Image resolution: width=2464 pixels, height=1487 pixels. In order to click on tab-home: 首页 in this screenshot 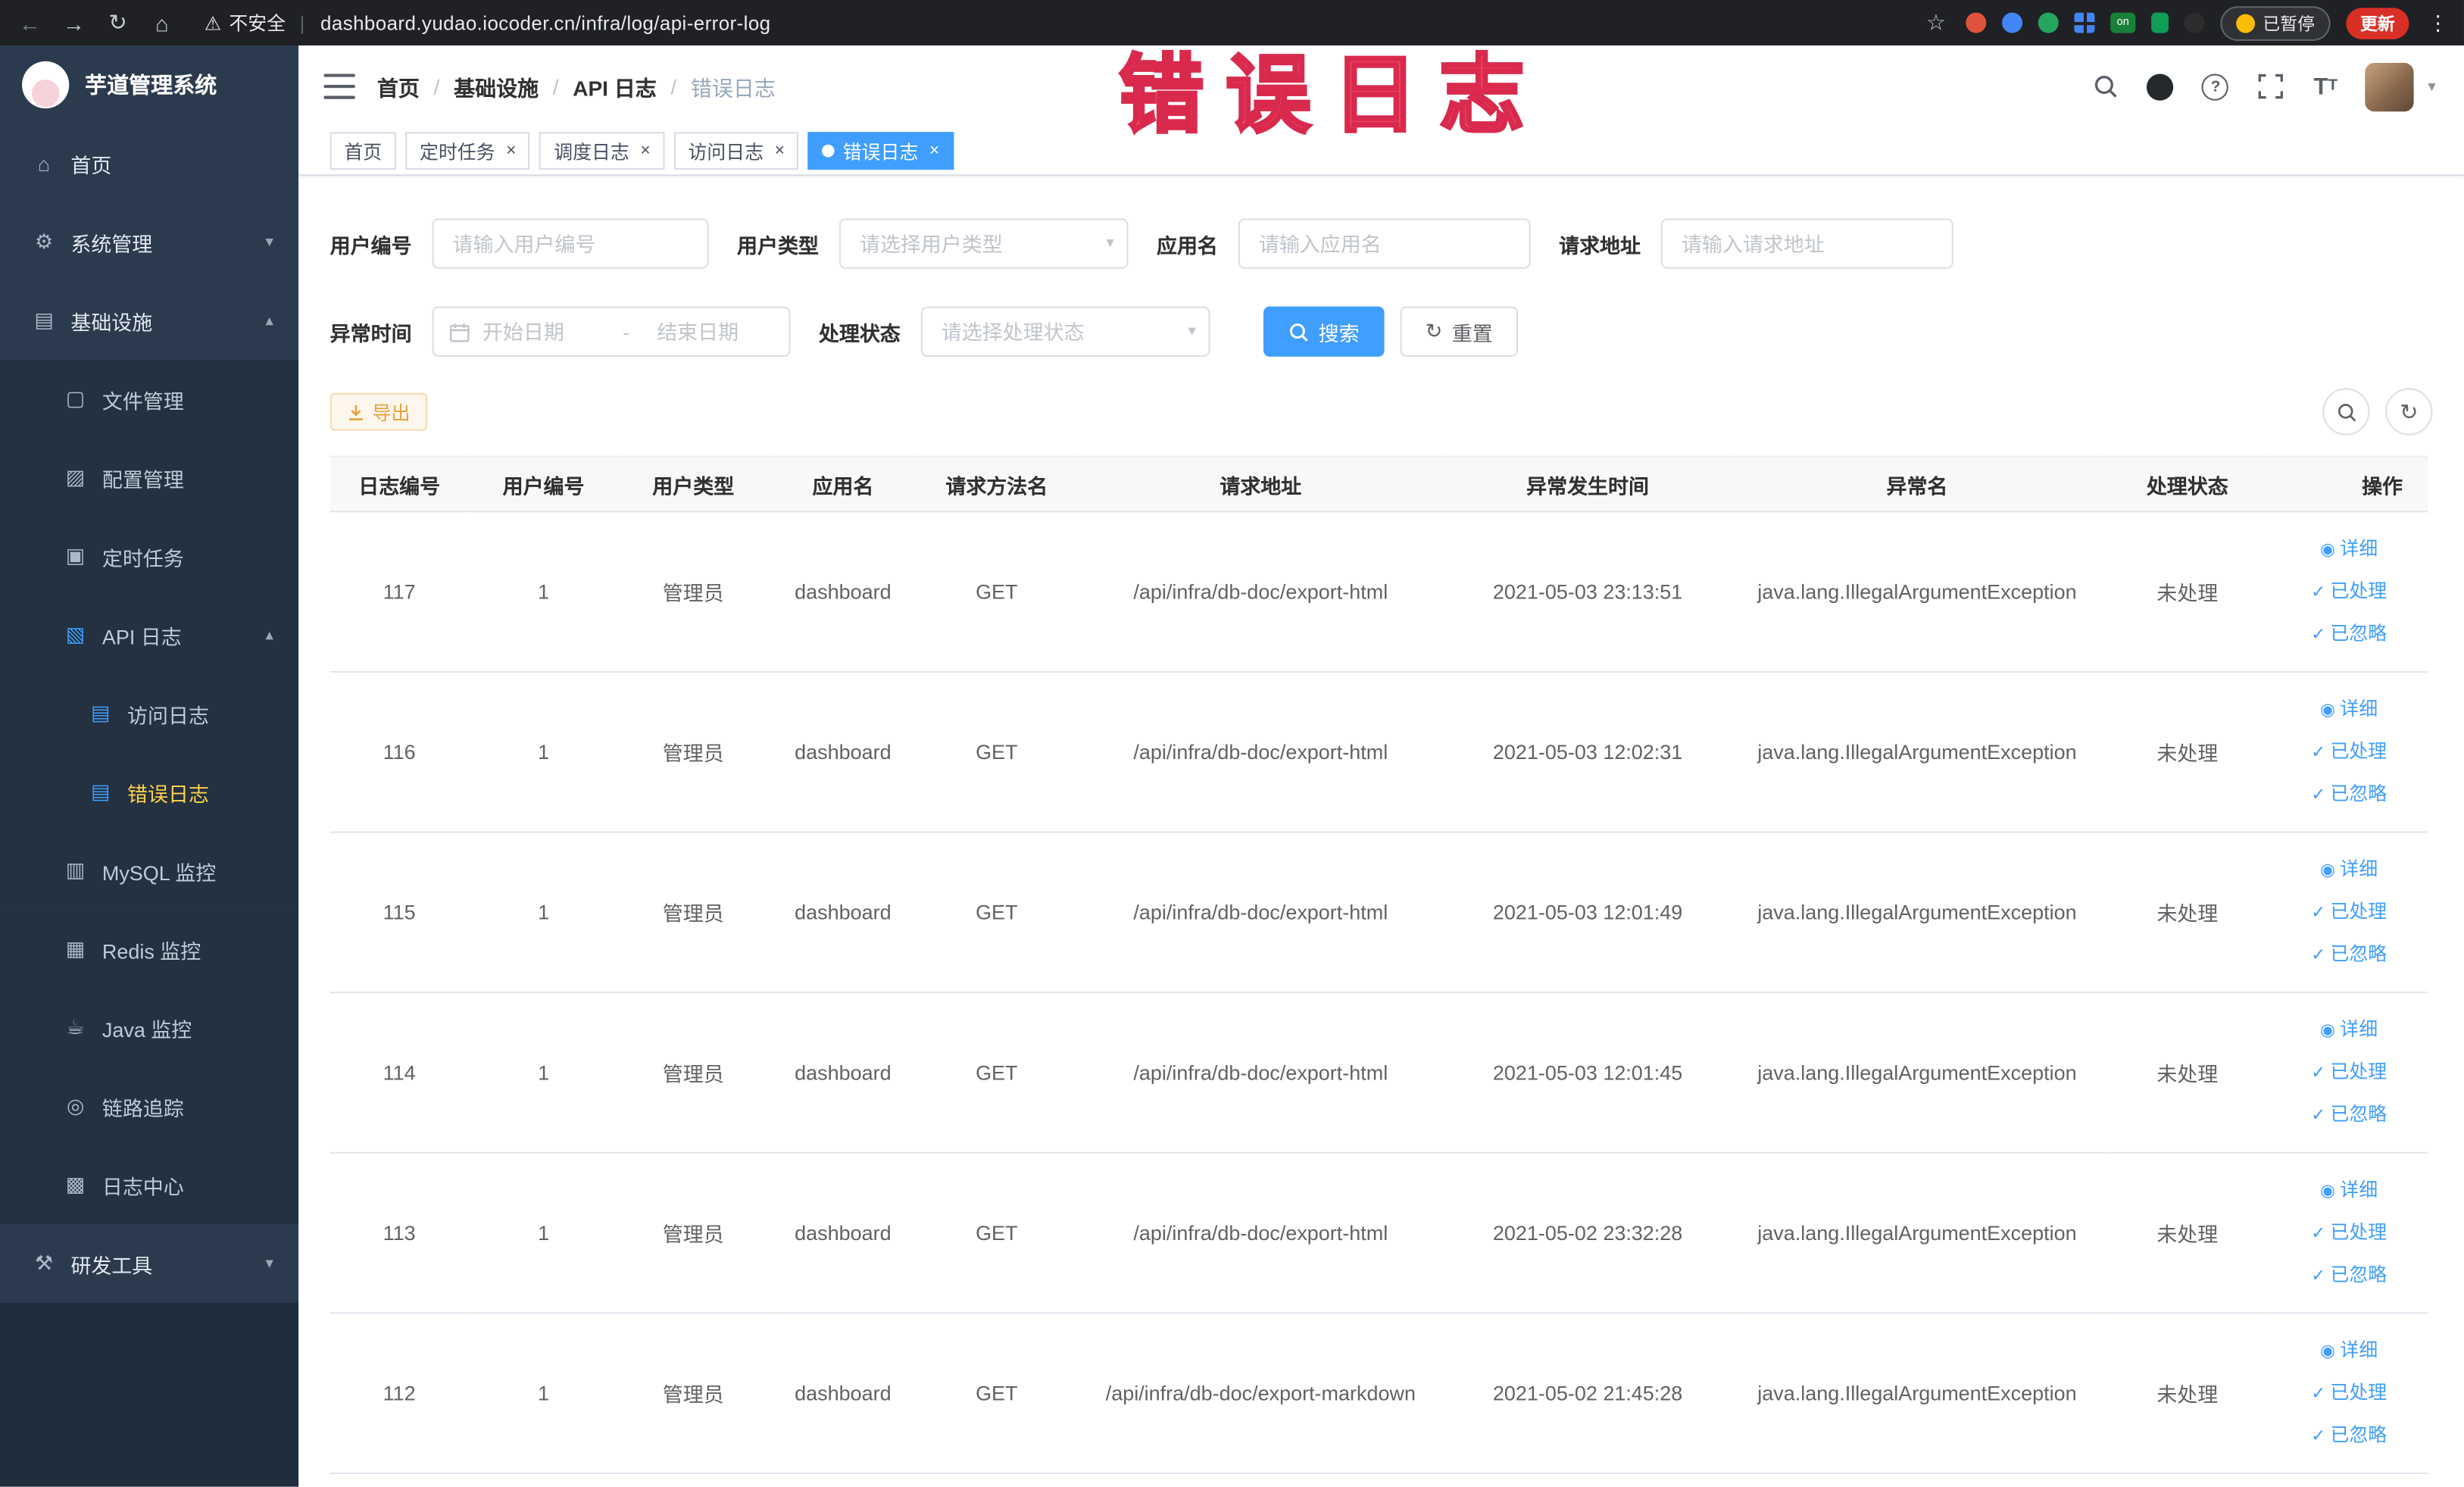, I will do `click(362, 151)`.